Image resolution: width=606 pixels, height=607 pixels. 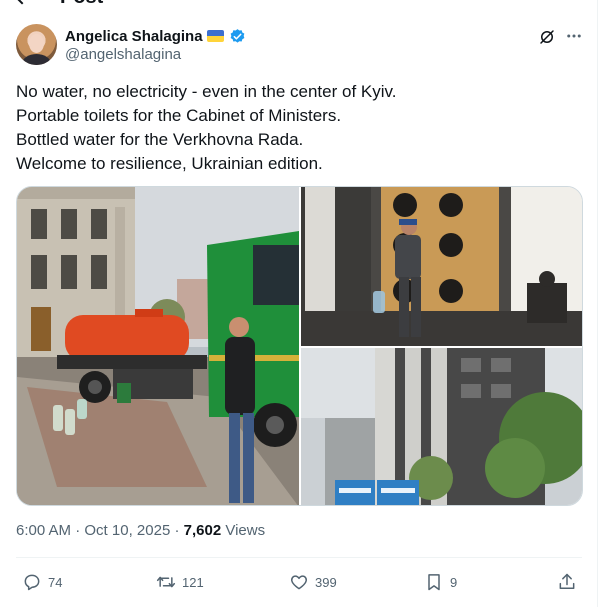 What do you see at coordinates (134, 36) in the screenshot?
I see `author-display-name: Angelica Shalagina` at bounding box center [134, 36].